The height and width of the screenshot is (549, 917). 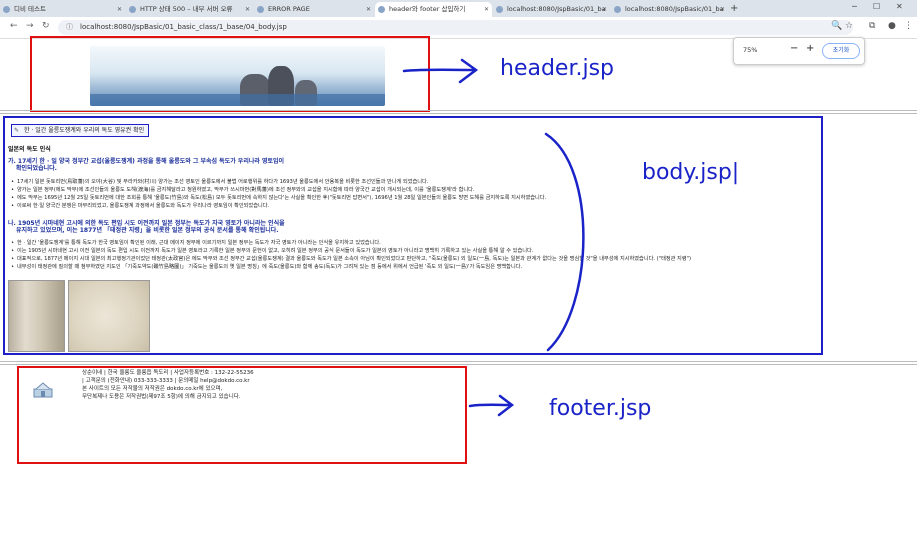 What do you see at coordinates (892, 26) in the screenshot?
I see `profile-icon: ●` at bounding box center [892, 26].